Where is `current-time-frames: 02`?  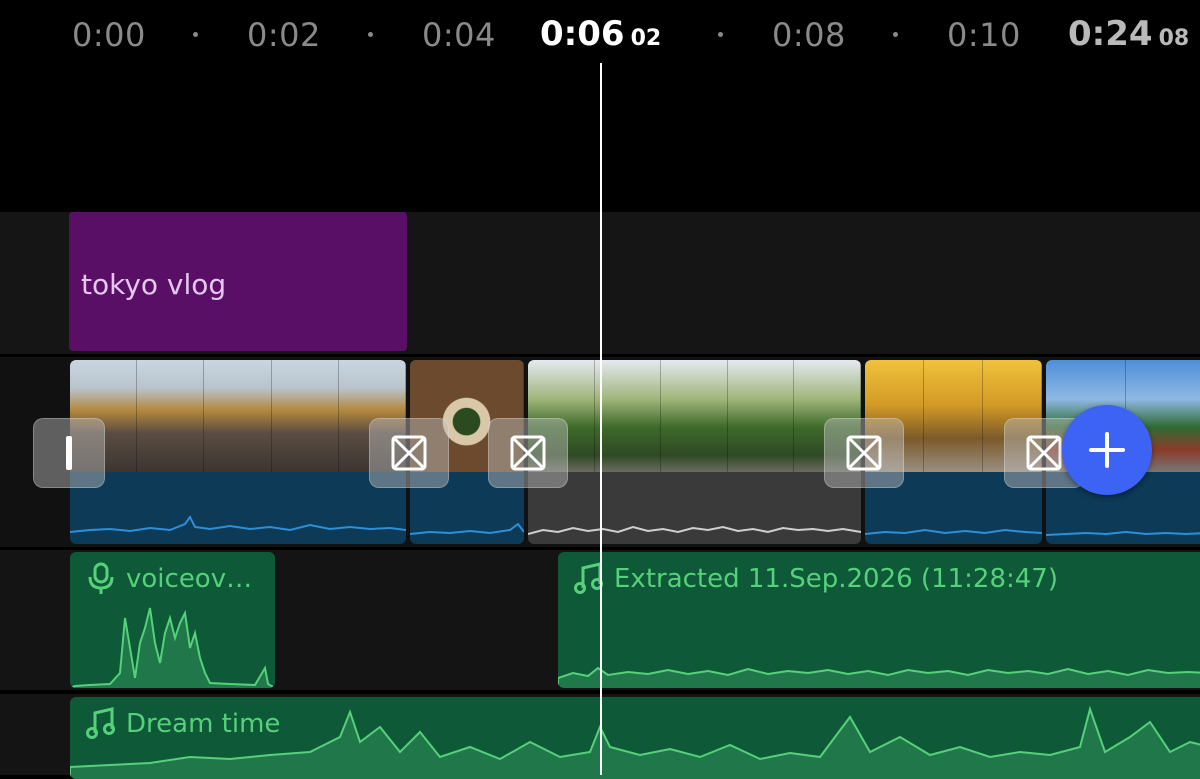
current-time-frames: 02 is located at coordinates (646, 38).